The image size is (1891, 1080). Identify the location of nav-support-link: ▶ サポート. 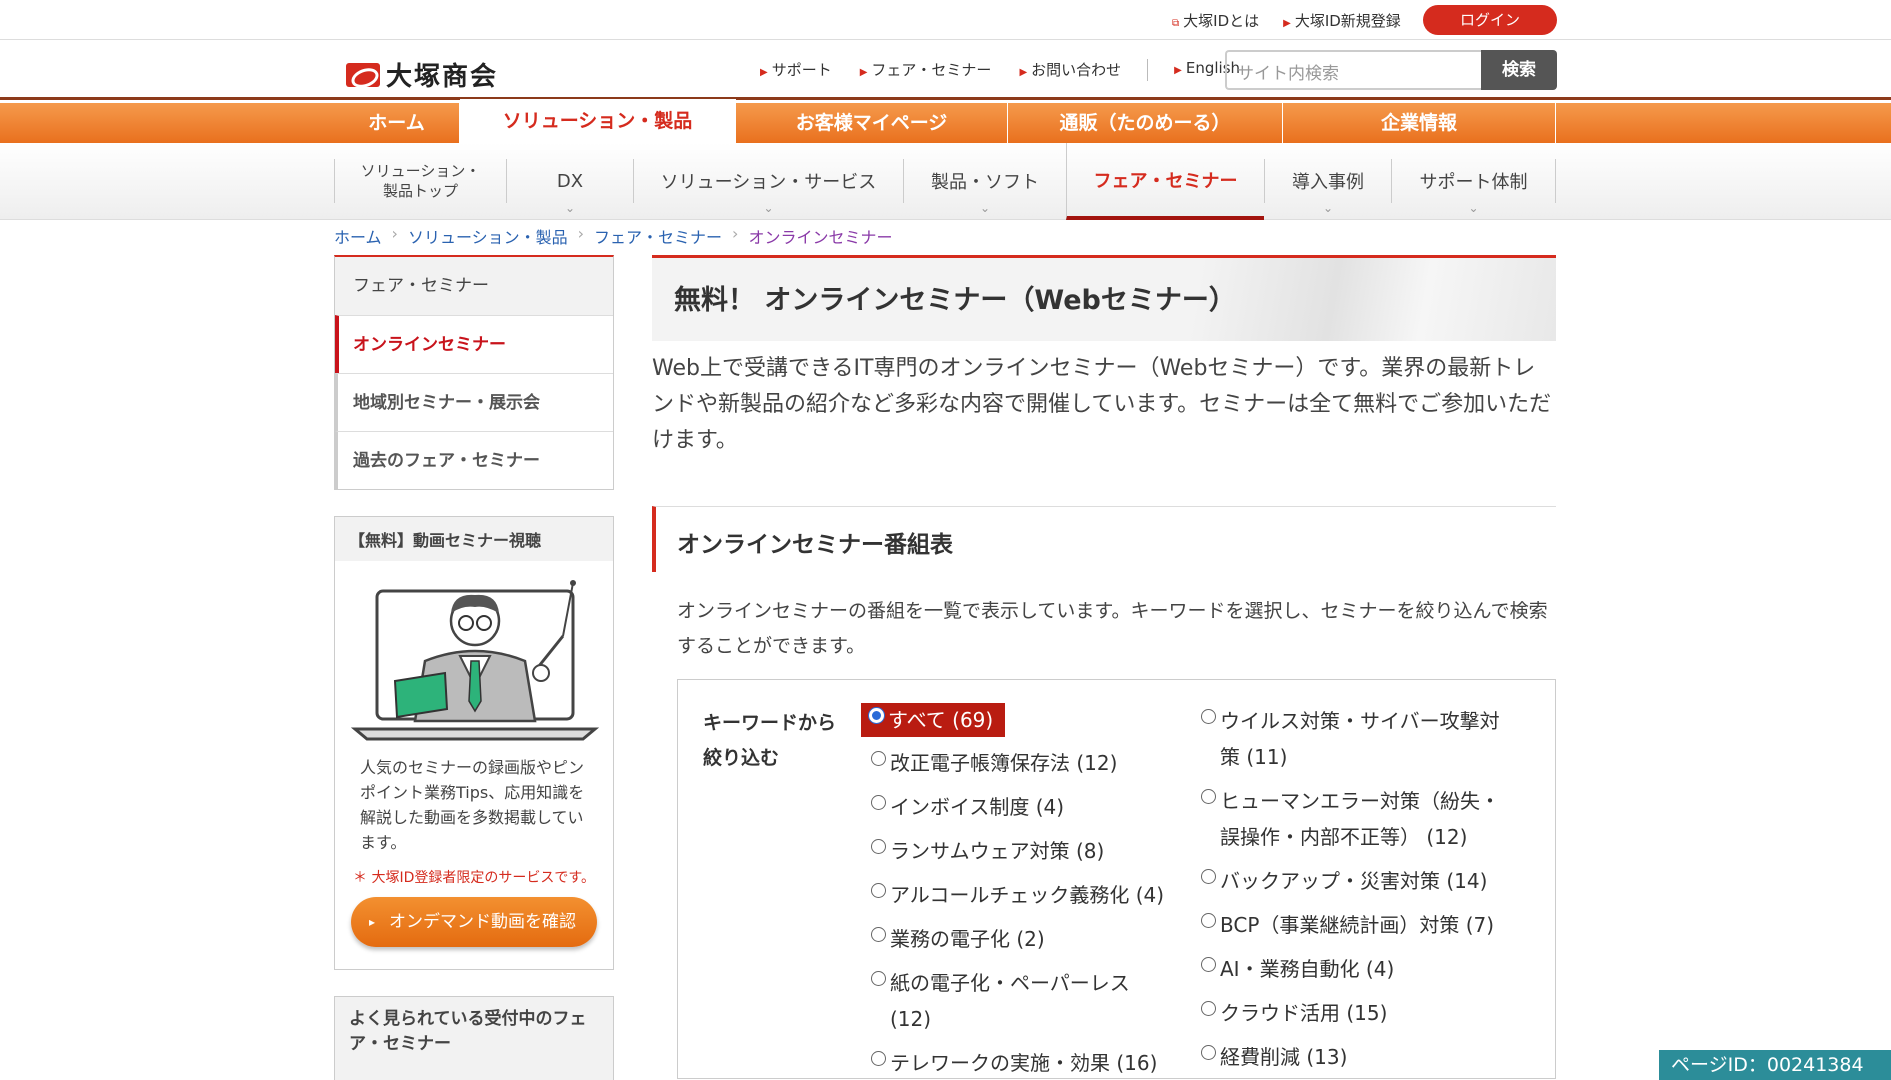
(796, 70).